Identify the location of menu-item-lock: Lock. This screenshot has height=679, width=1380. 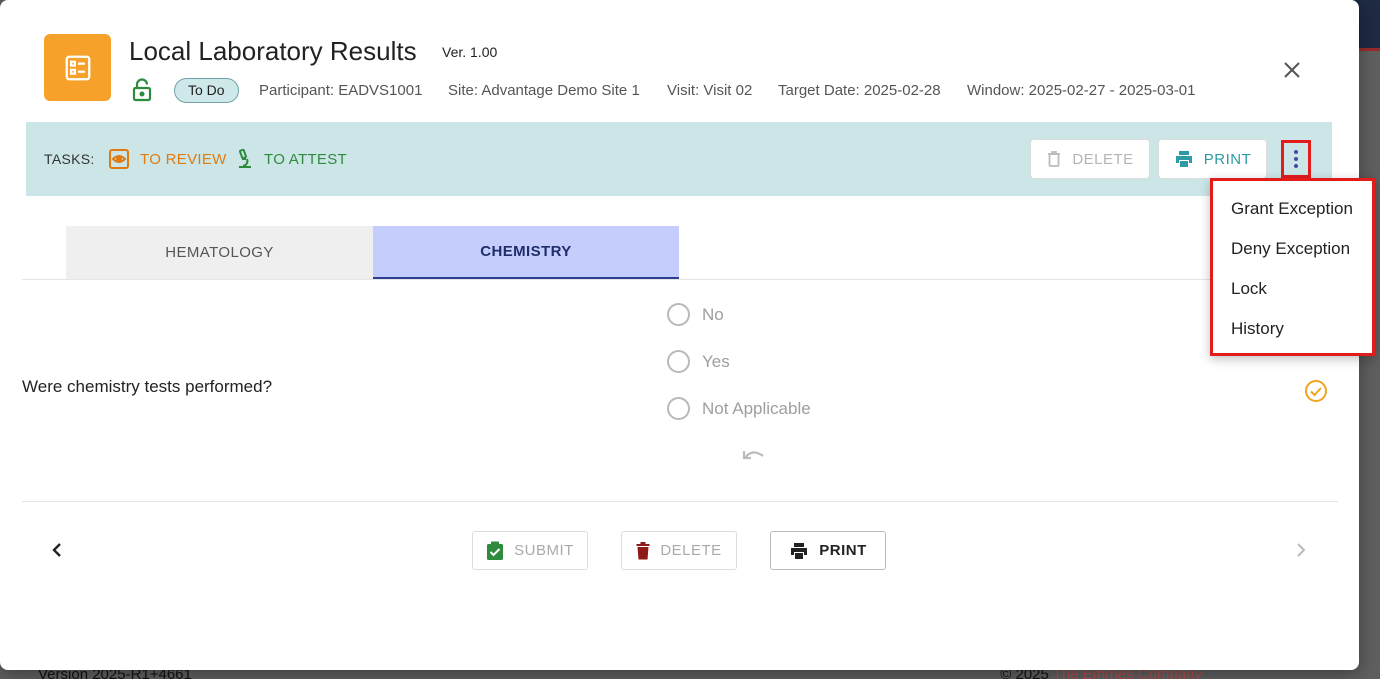
(1292, 289).